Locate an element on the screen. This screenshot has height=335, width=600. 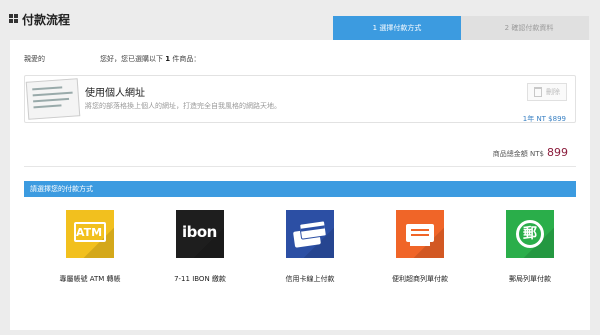
payment-method-post-office: 郵 郵局列單付款 is located at coordinates (529, 255).